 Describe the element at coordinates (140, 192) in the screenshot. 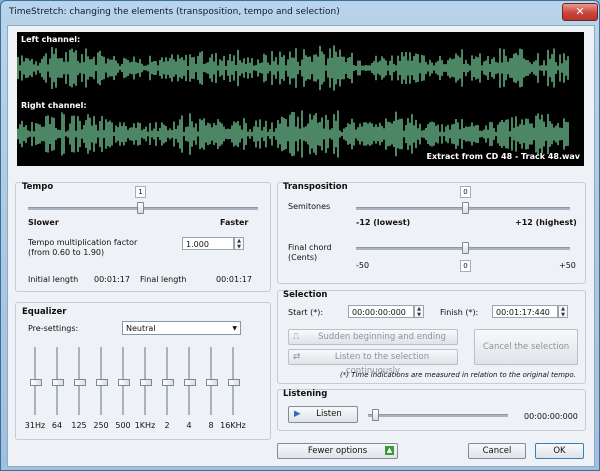

I see `tempo-slider-value: 1` at that location.